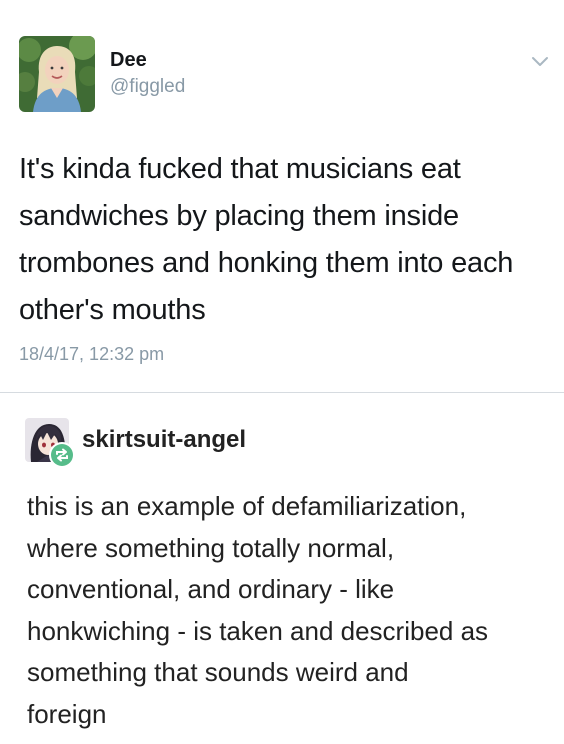 The height and width of the screenshot is (744, 564). What do you see at coordinates (211, 547) in the screenshot?
I see `reblog-text-line: where something totally normal,` at bounding box center [211, 547].